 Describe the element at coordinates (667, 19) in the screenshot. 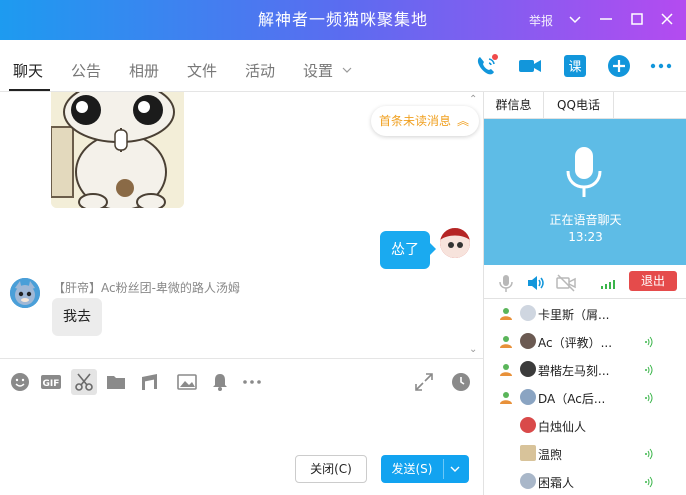

I see `close-icon` at that location.